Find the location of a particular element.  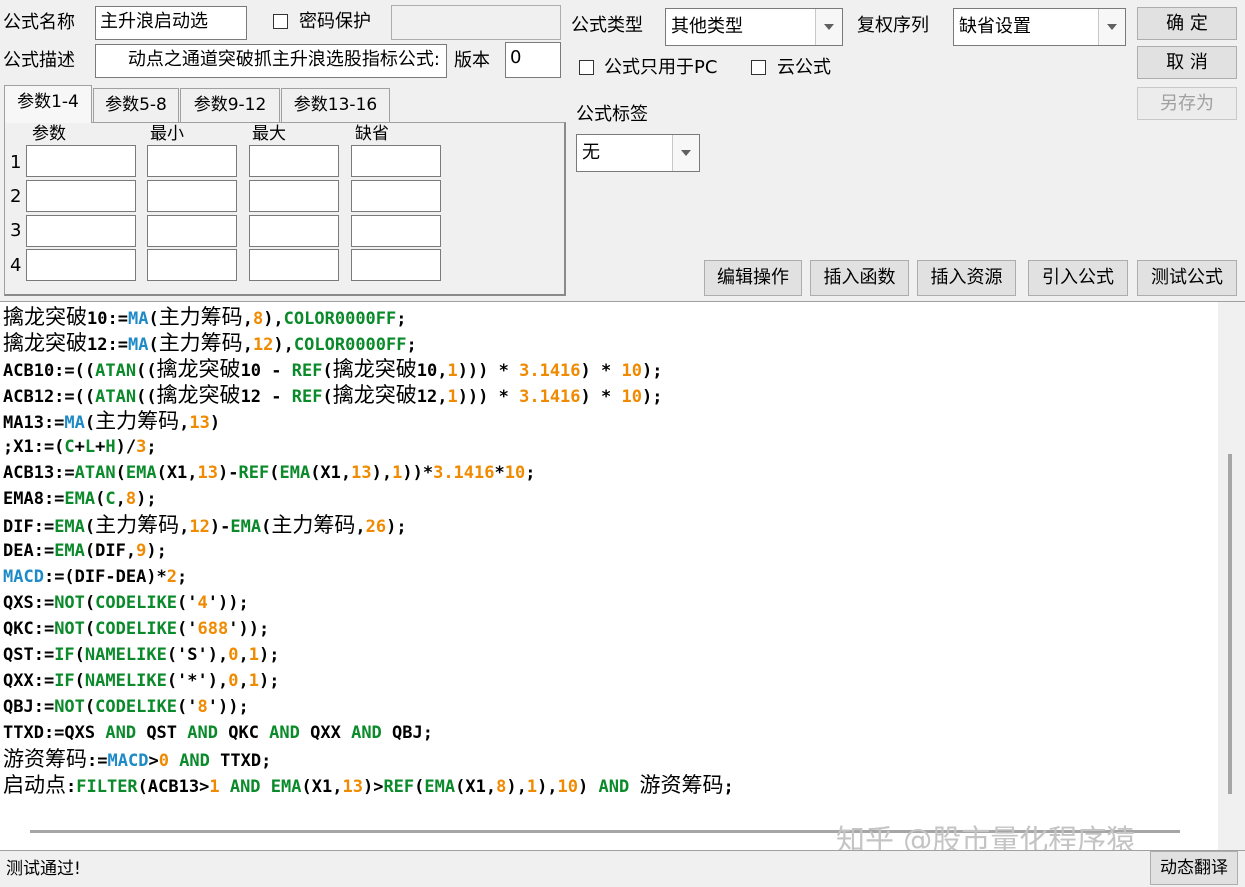

code-line: ;X1:=(C+L+H)/3; is located at coordinates (368, 447).